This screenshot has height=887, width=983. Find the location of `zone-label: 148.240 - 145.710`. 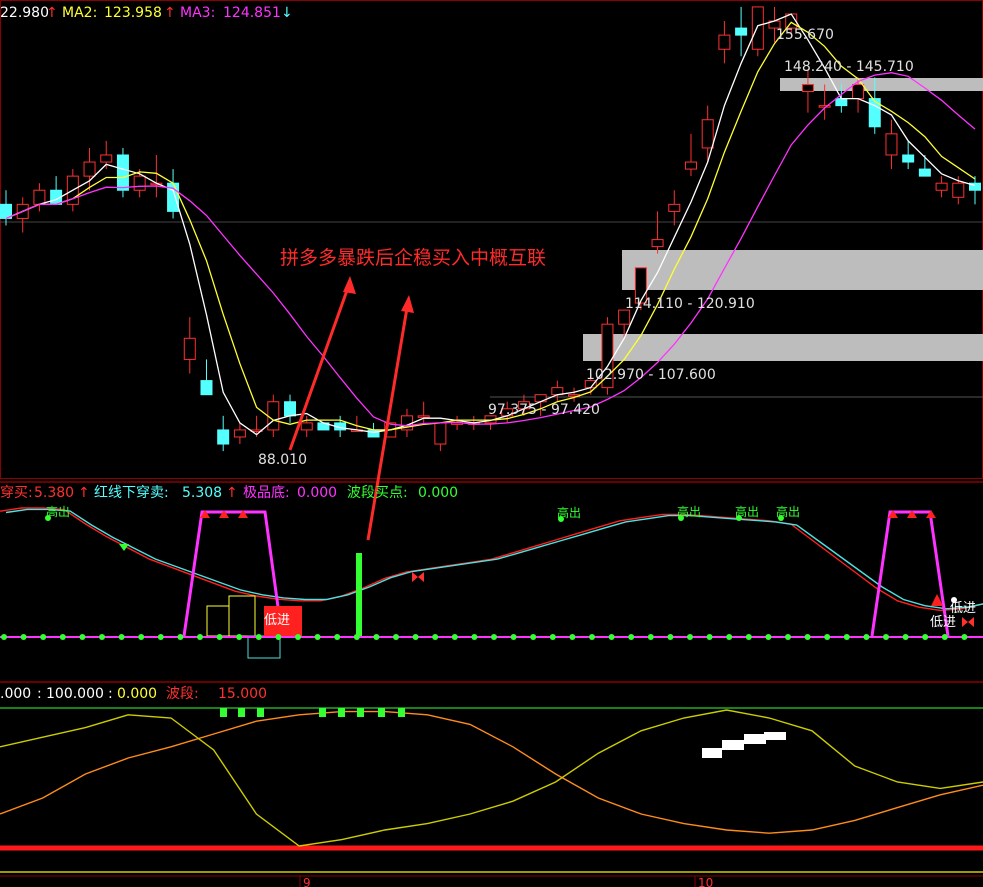

zone-label: 148.240 - 145.710 is located at coordinates (849, 67).